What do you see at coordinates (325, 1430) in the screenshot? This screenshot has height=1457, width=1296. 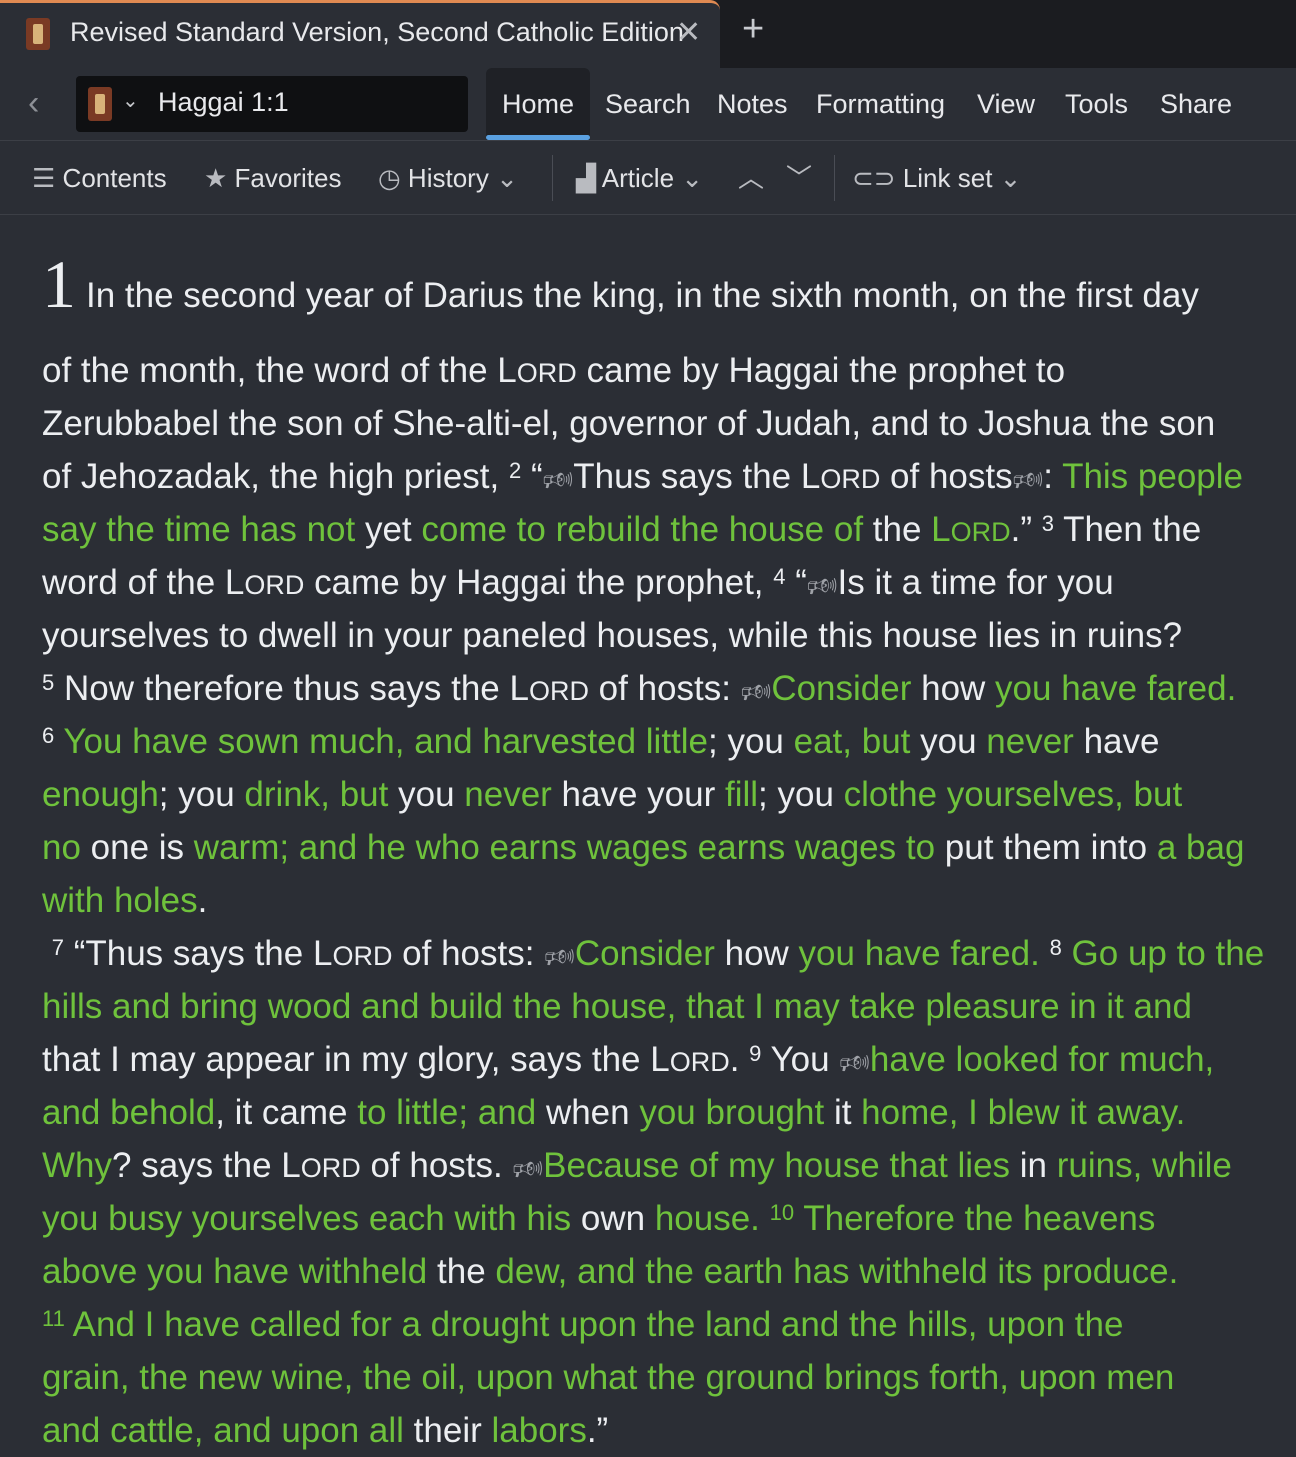 I see `text-line: and cattle, and upon all their labors.”` at bounding box center [325, 1430].